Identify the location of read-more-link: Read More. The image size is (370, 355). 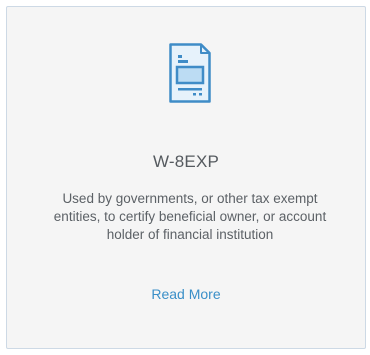
(186, 294).